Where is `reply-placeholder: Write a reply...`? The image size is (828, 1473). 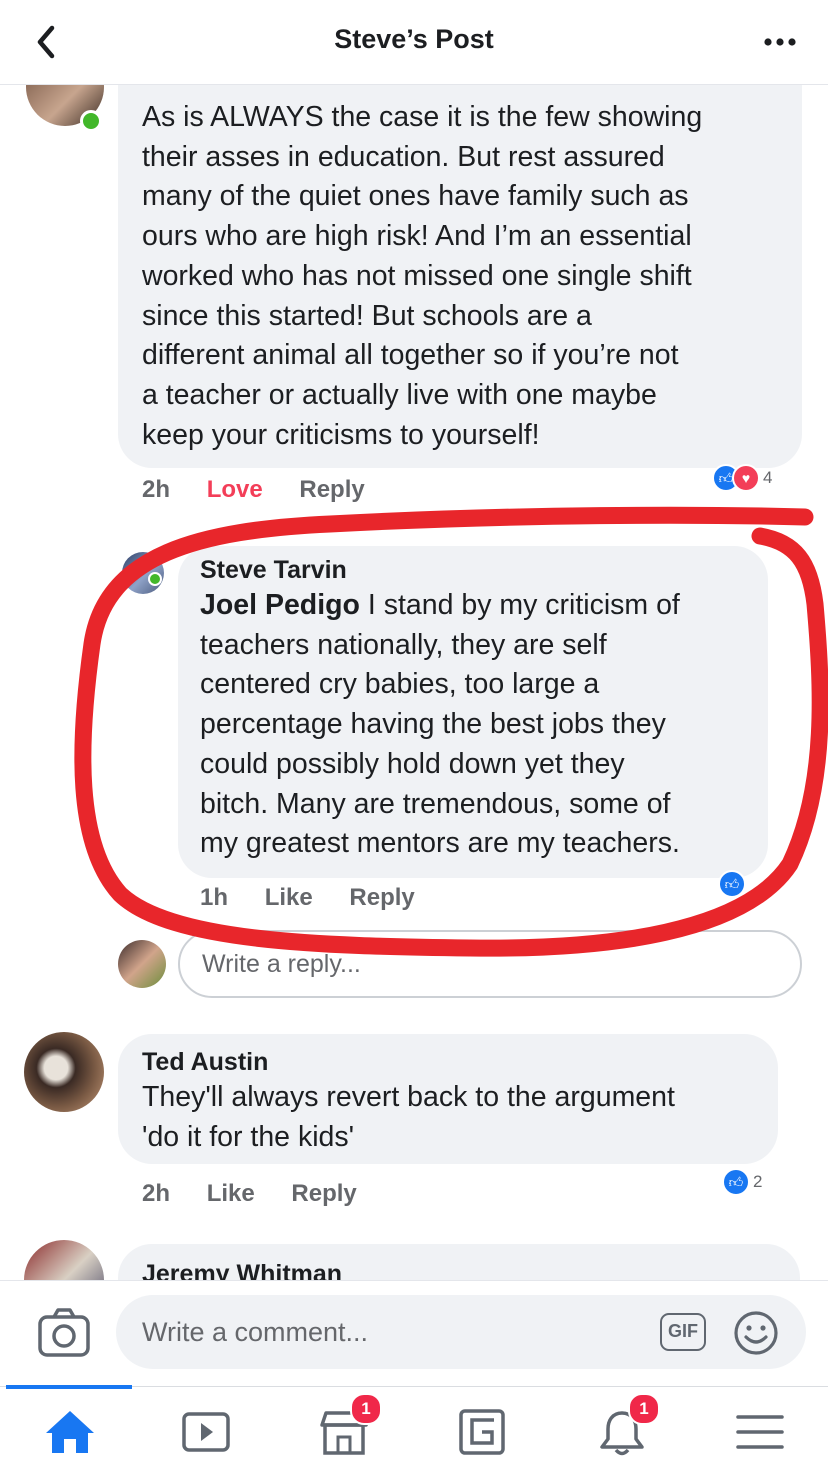 reply-placeholder: Write a reply... is located at coordinates (281, 964).